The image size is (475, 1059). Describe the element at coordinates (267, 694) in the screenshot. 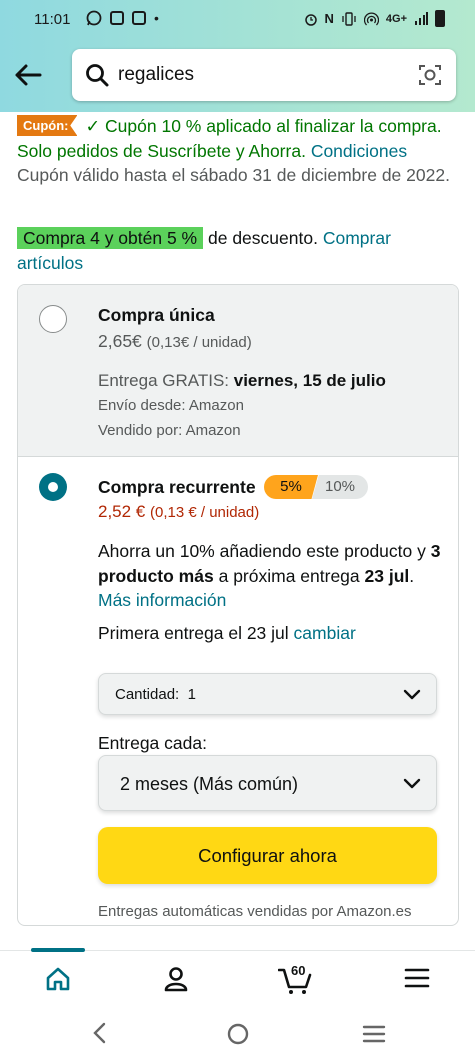

I see `quantity-dropdown: Cantidad: 1` at that location.